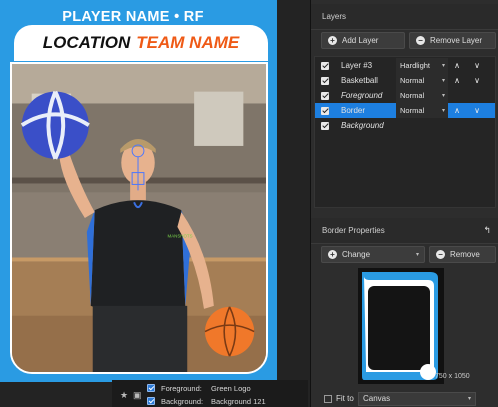  Describe the element at coordinates (334, 16) in the screenshot. I see `layers-title: Layers` at that location.